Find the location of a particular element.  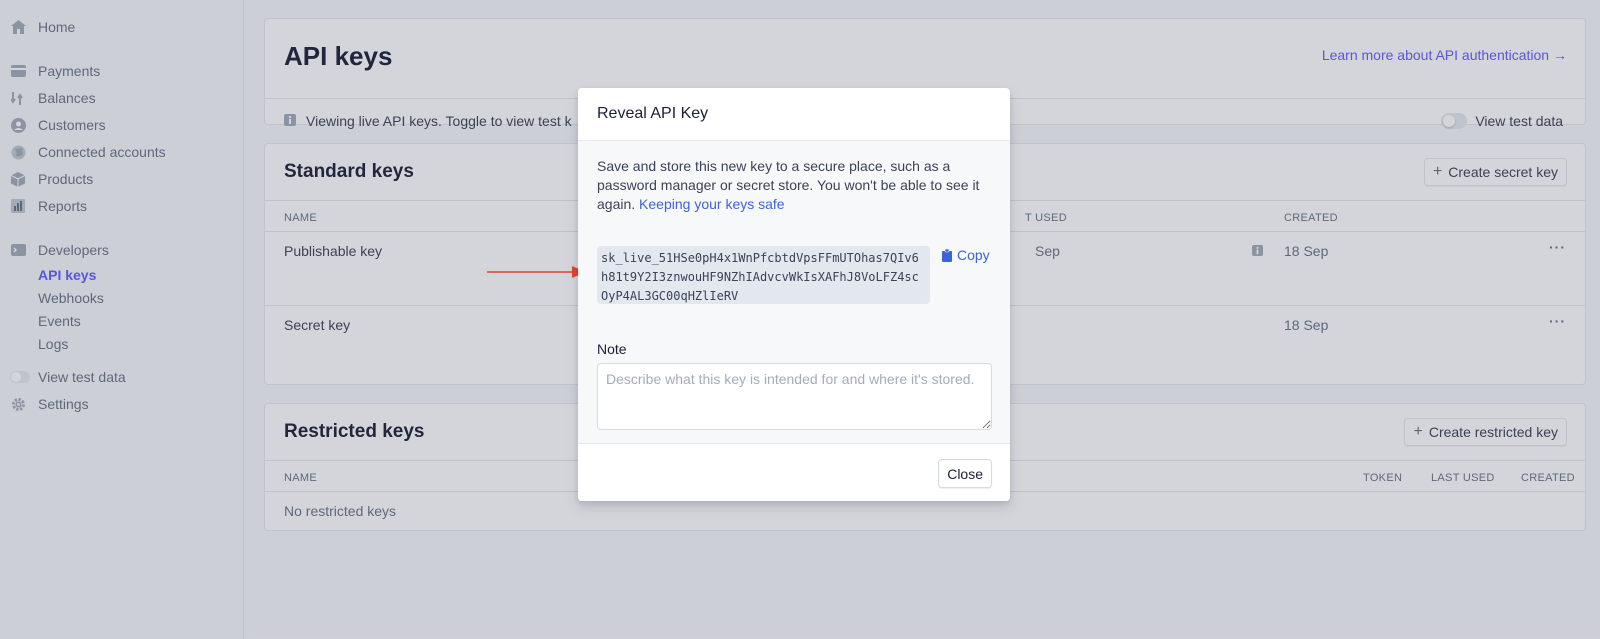

annotation-arrow-icon is located at coordinates (536, 272).